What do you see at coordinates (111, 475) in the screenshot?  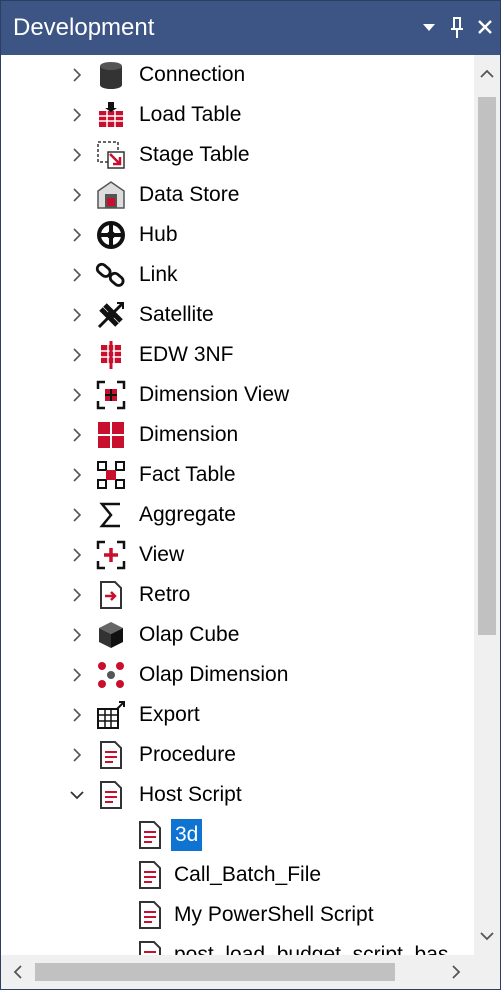 I see `fact-table-icon` at bounding box center [111, 475].